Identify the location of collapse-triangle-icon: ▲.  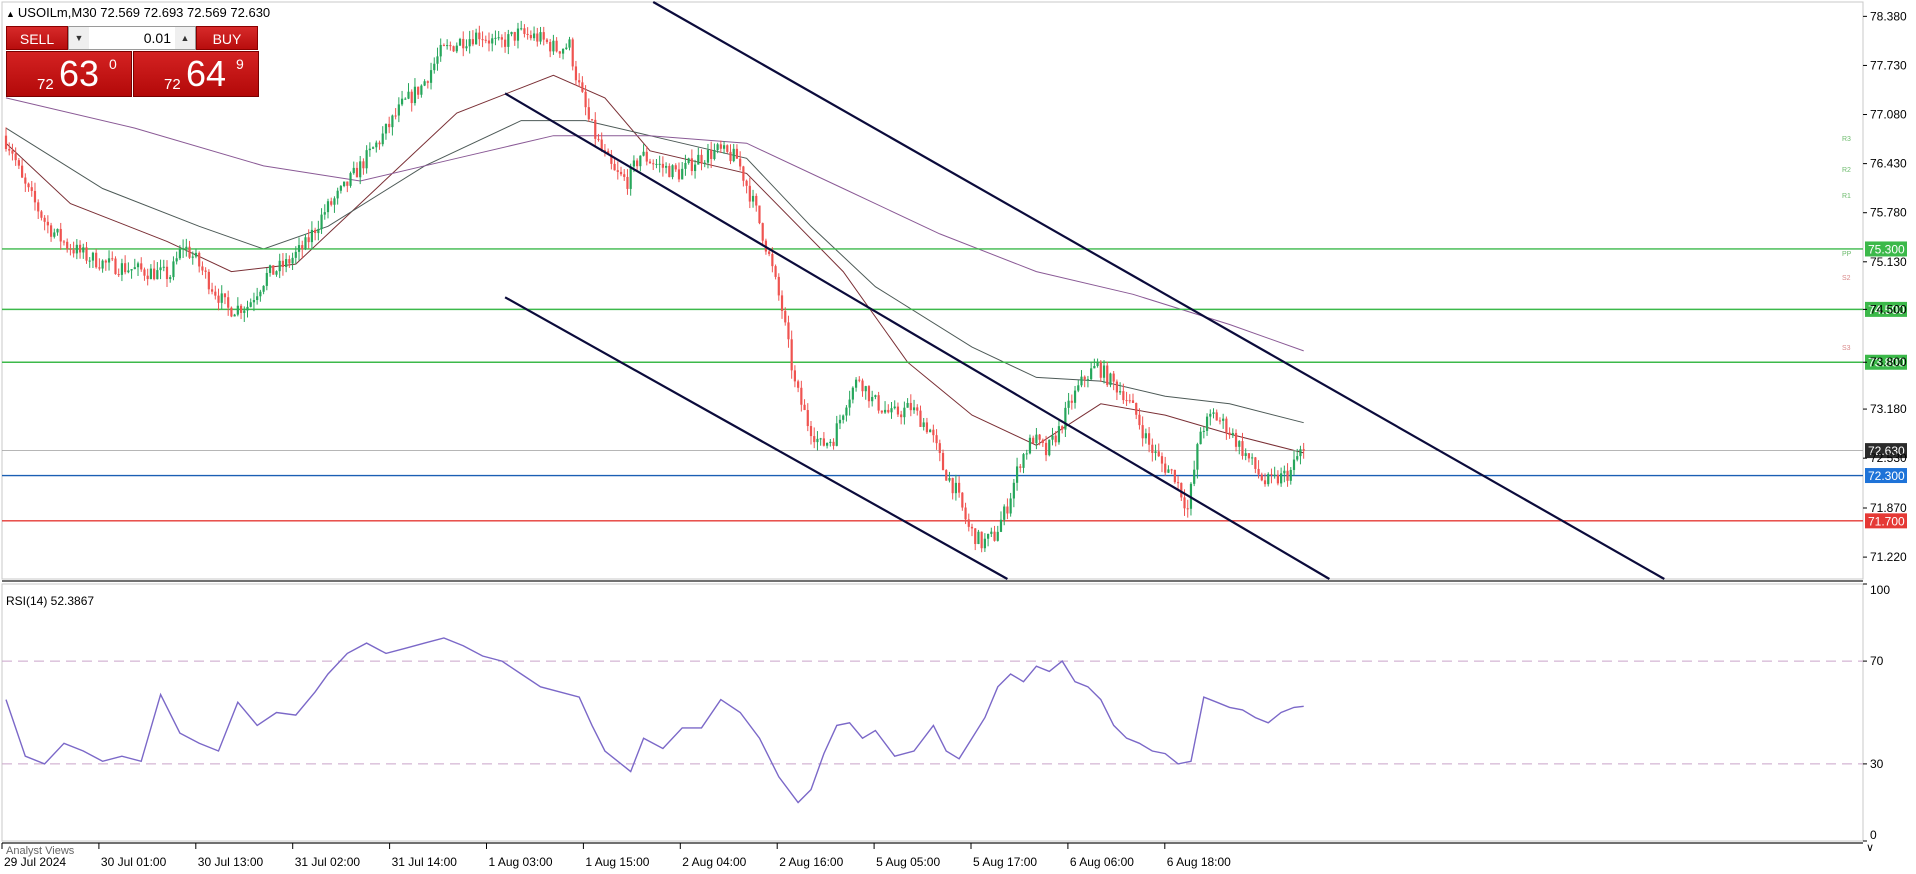
(10, 14).